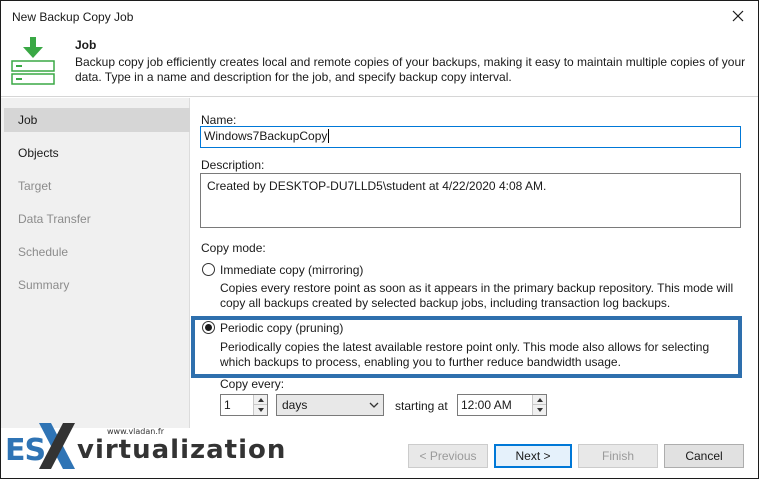 The height and width of the screenshot is (479, 759). Describe the element at coordinates (291, 270) in the screenshot. I see `immediate-copy-label: Immediate copy (mirroring)` at that location.